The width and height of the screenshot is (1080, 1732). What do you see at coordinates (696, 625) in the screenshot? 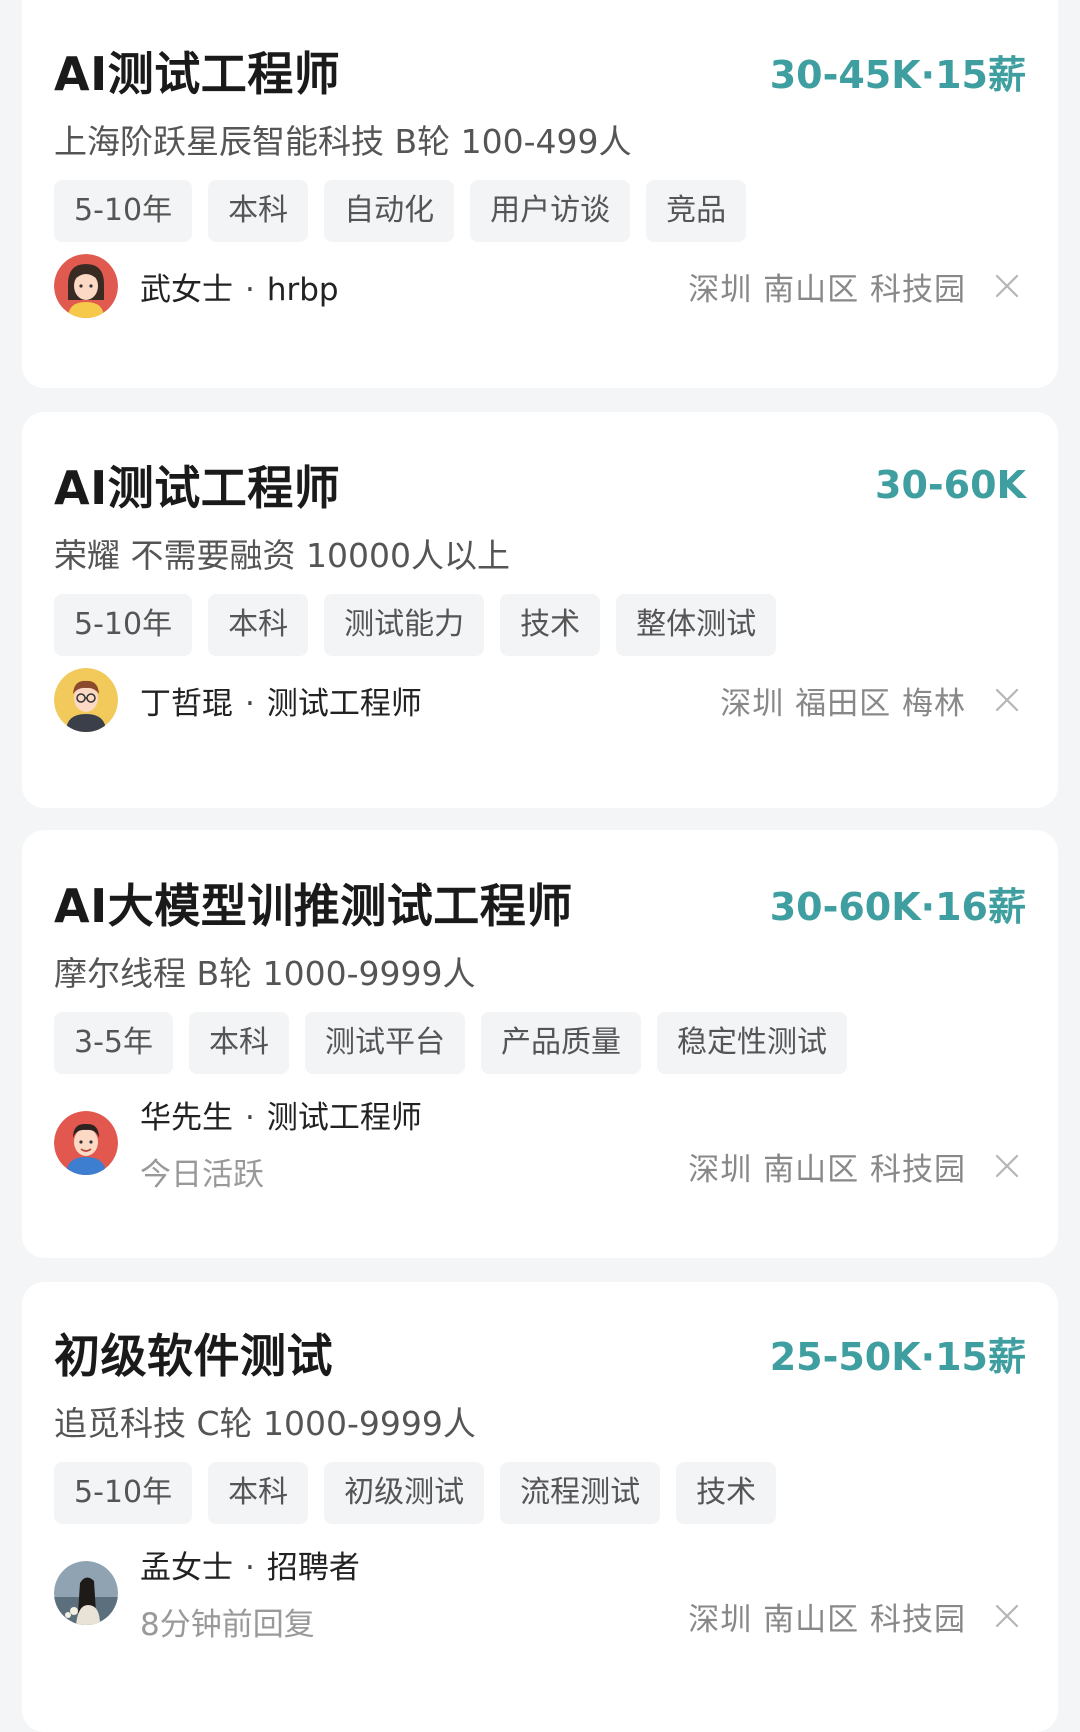
I see `job-tag: 整体测试` at bounding box center [696, 625].